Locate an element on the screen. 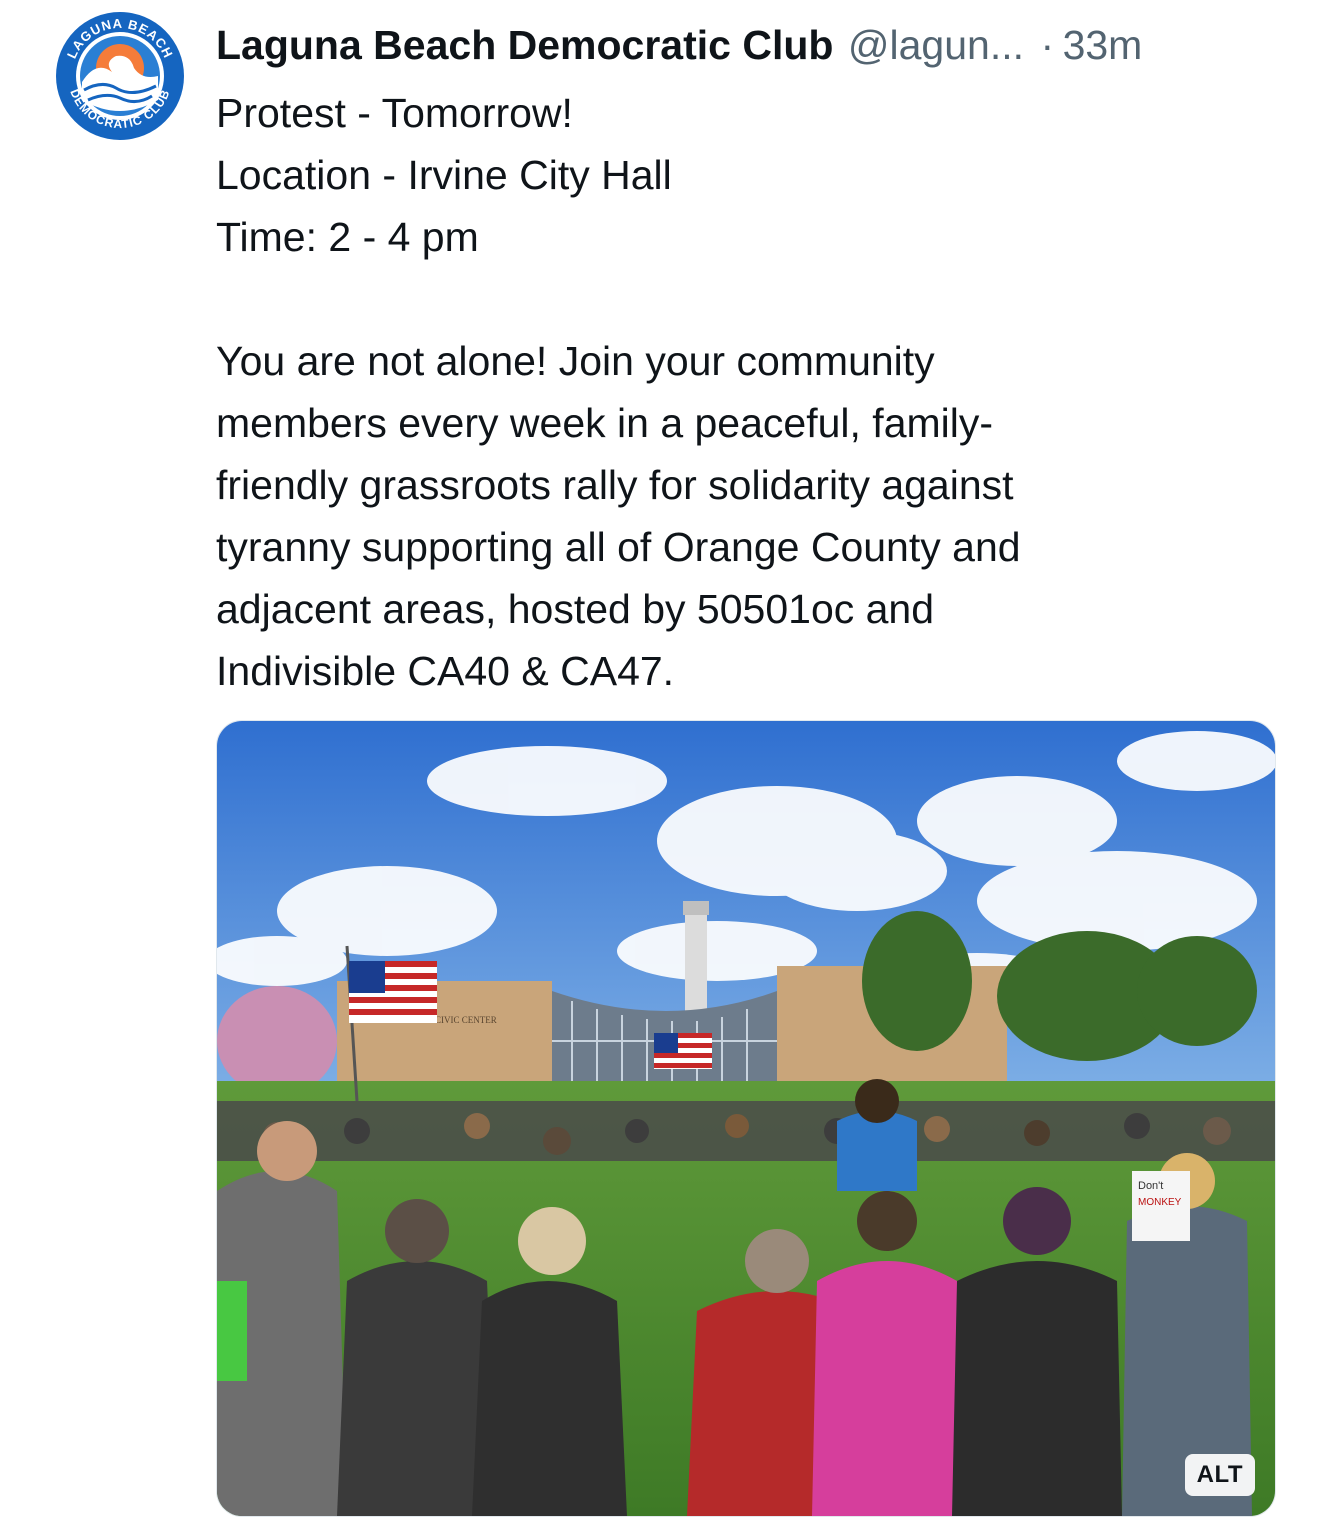 This screenshot has height=1530, width=1320. author-avatar: LAGUNA BEACH DEMOCRATIC CLUB is located at coordinates (120, 76).